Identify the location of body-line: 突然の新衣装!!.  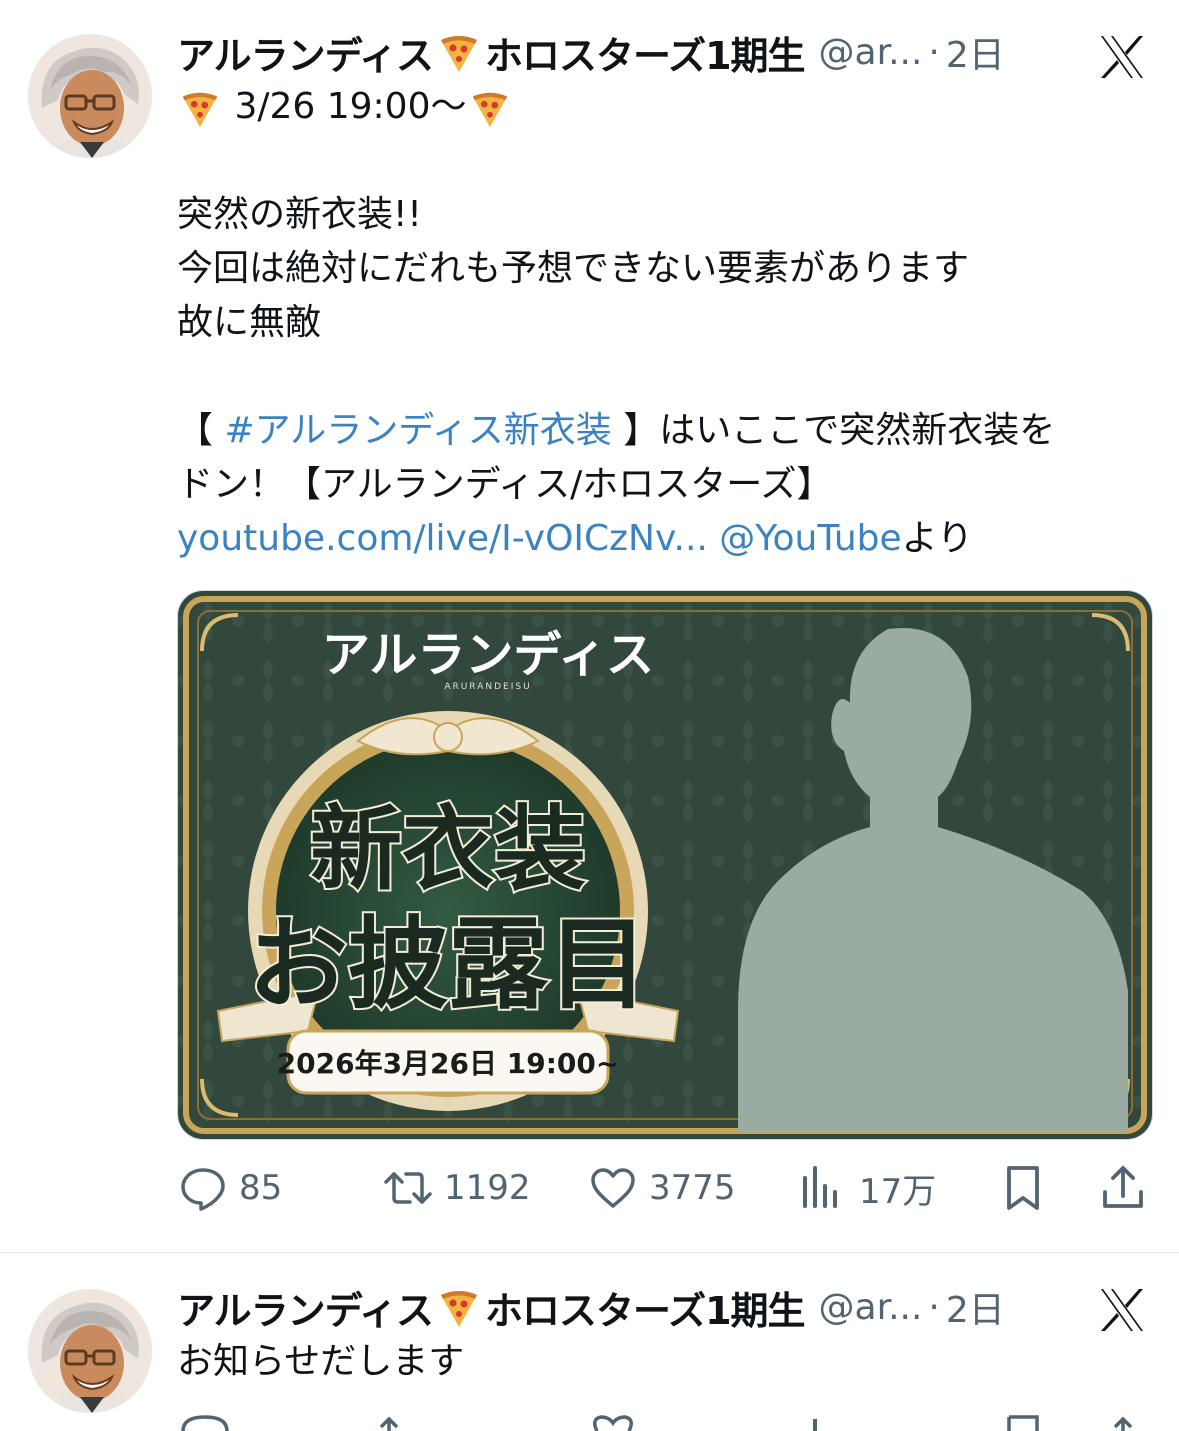
(299, 214).